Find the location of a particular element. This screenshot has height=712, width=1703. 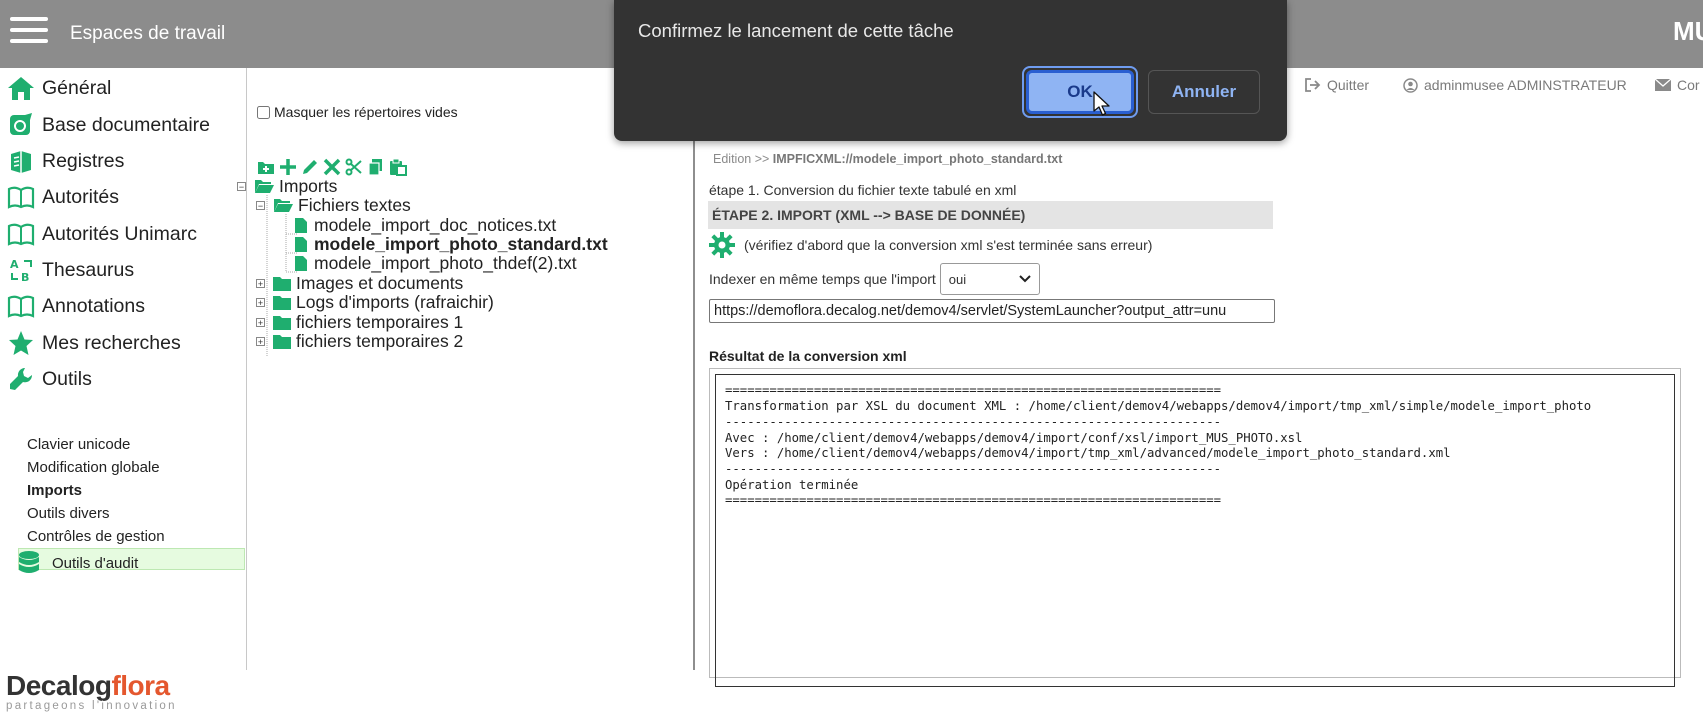

envelope-icon is located at coordinates (1663, 85).